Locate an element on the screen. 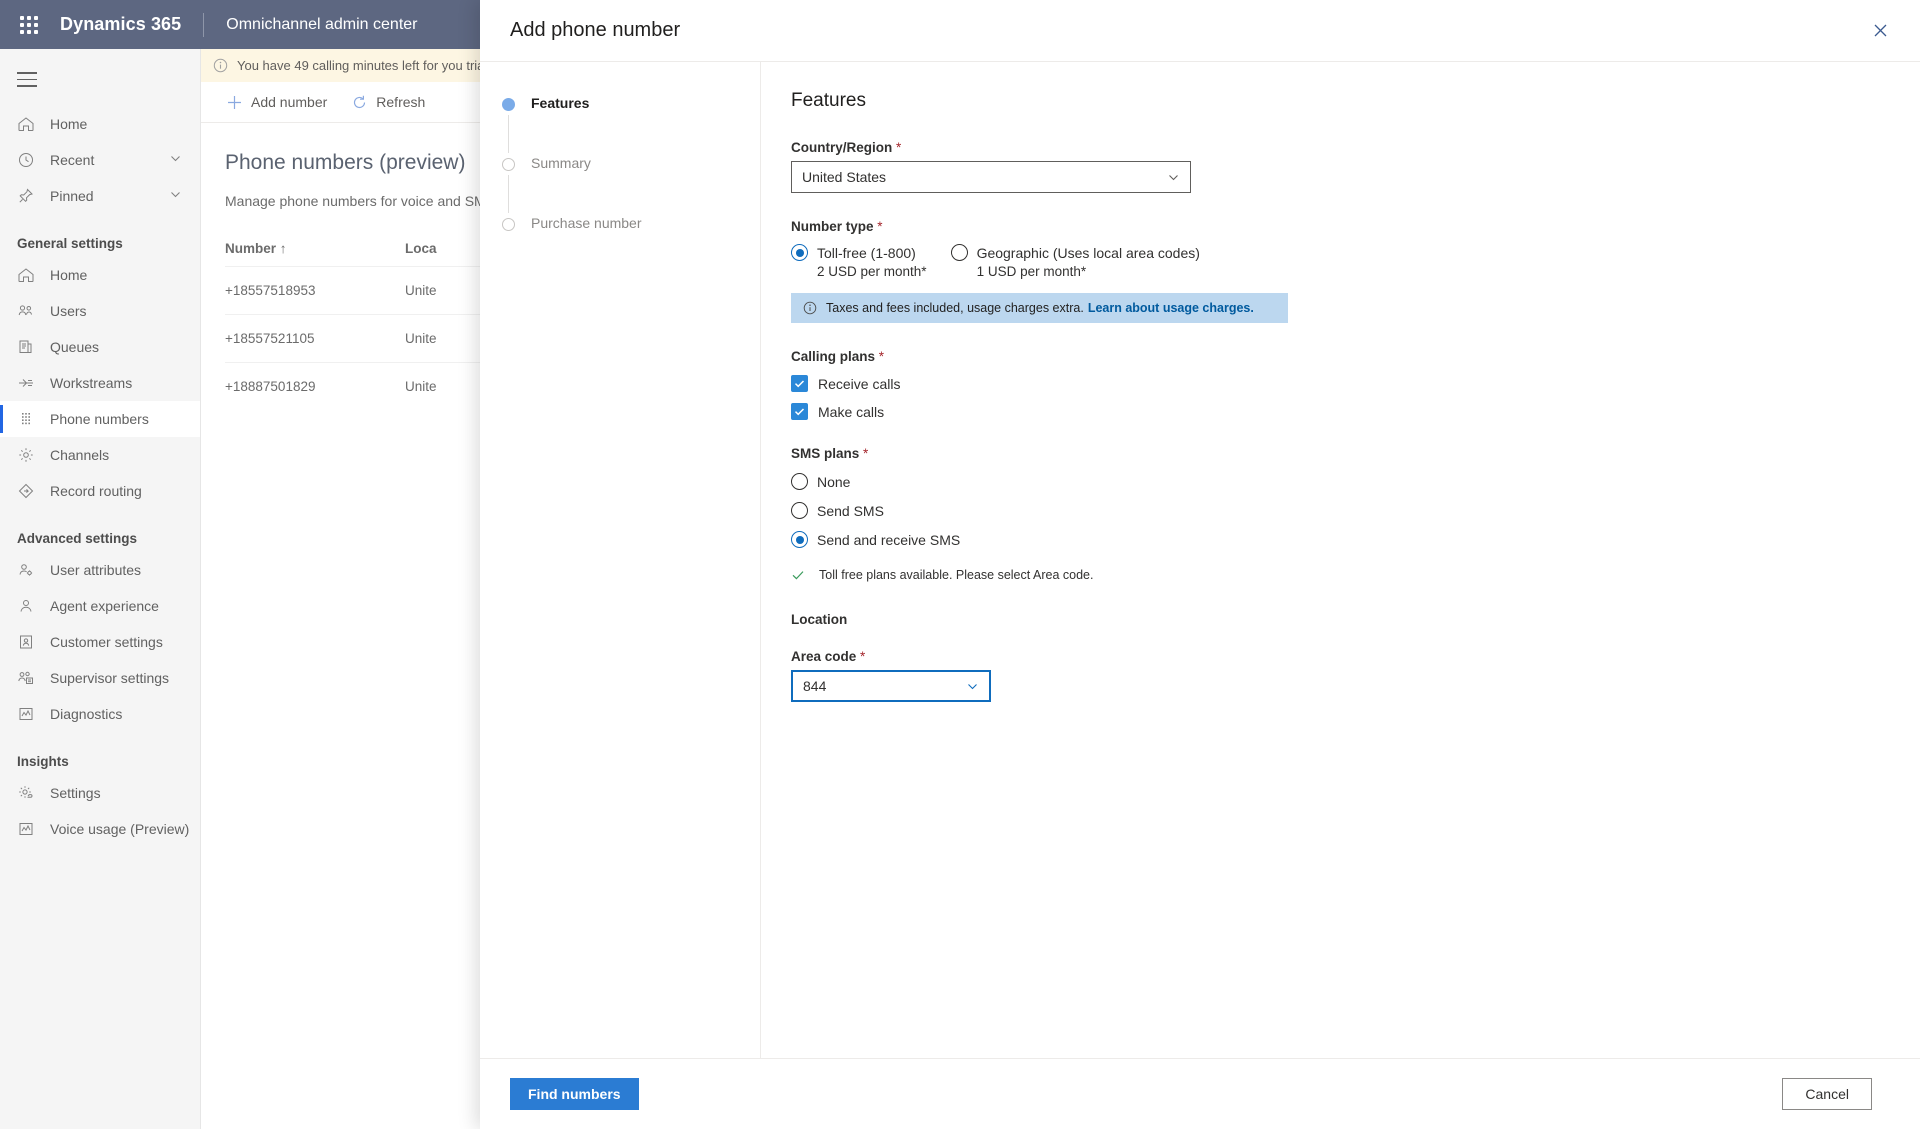 The height and width of the screenshot is (1129, 1920). country-region-select: United States is located at coordinates (991, 177).